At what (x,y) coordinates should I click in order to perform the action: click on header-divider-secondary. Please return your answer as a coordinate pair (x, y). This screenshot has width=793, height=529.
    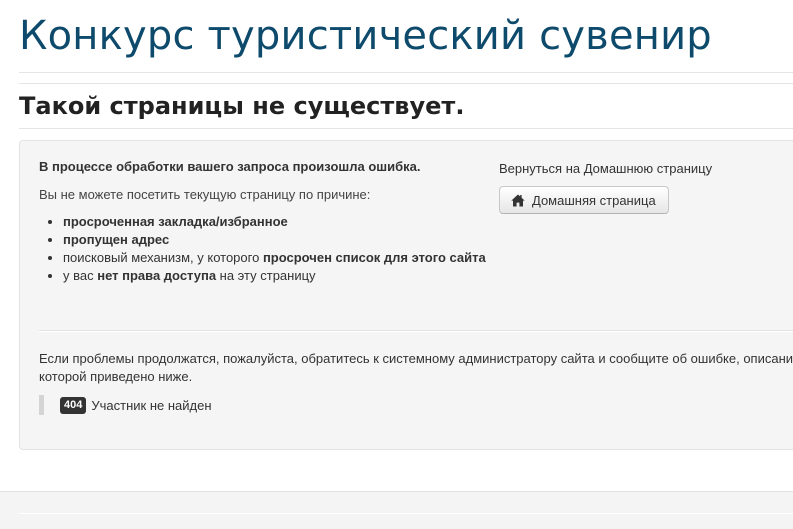
    Looking at the image, I should click on (406, 83).